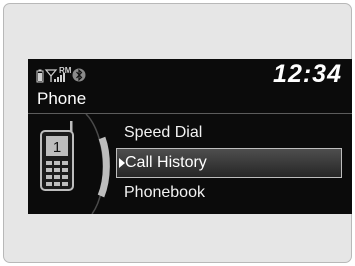 The height and width of the screenshot is (266, 355). I want to click on status-bar: RM 12:34, so click(190, 73).